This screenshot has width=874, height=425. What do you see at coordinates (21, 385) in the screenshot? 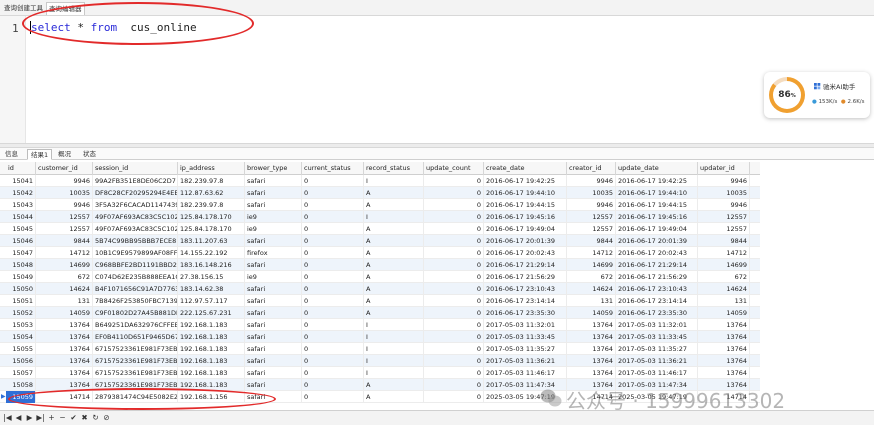
I see `cell-id: 15058` at bounding box center [21, 385].